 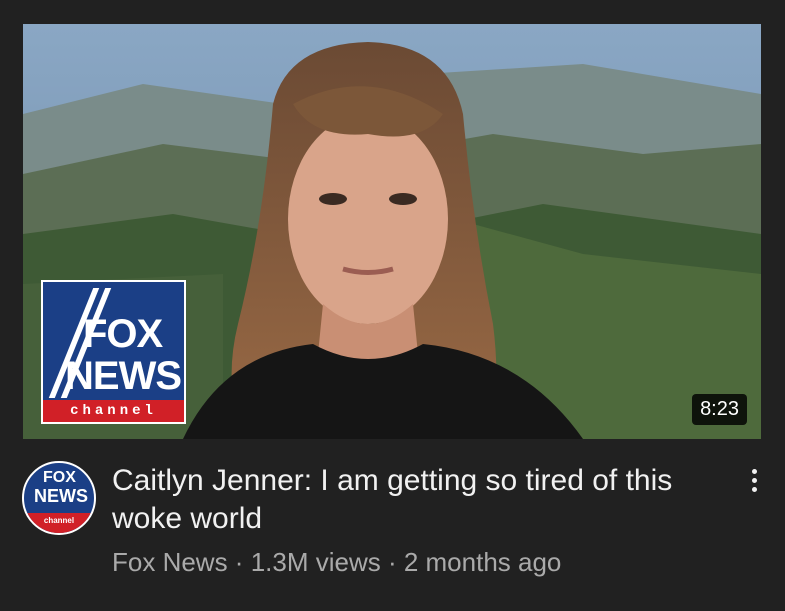 I want to click on logo-text-channel: channel, so click(x=113, y=411).